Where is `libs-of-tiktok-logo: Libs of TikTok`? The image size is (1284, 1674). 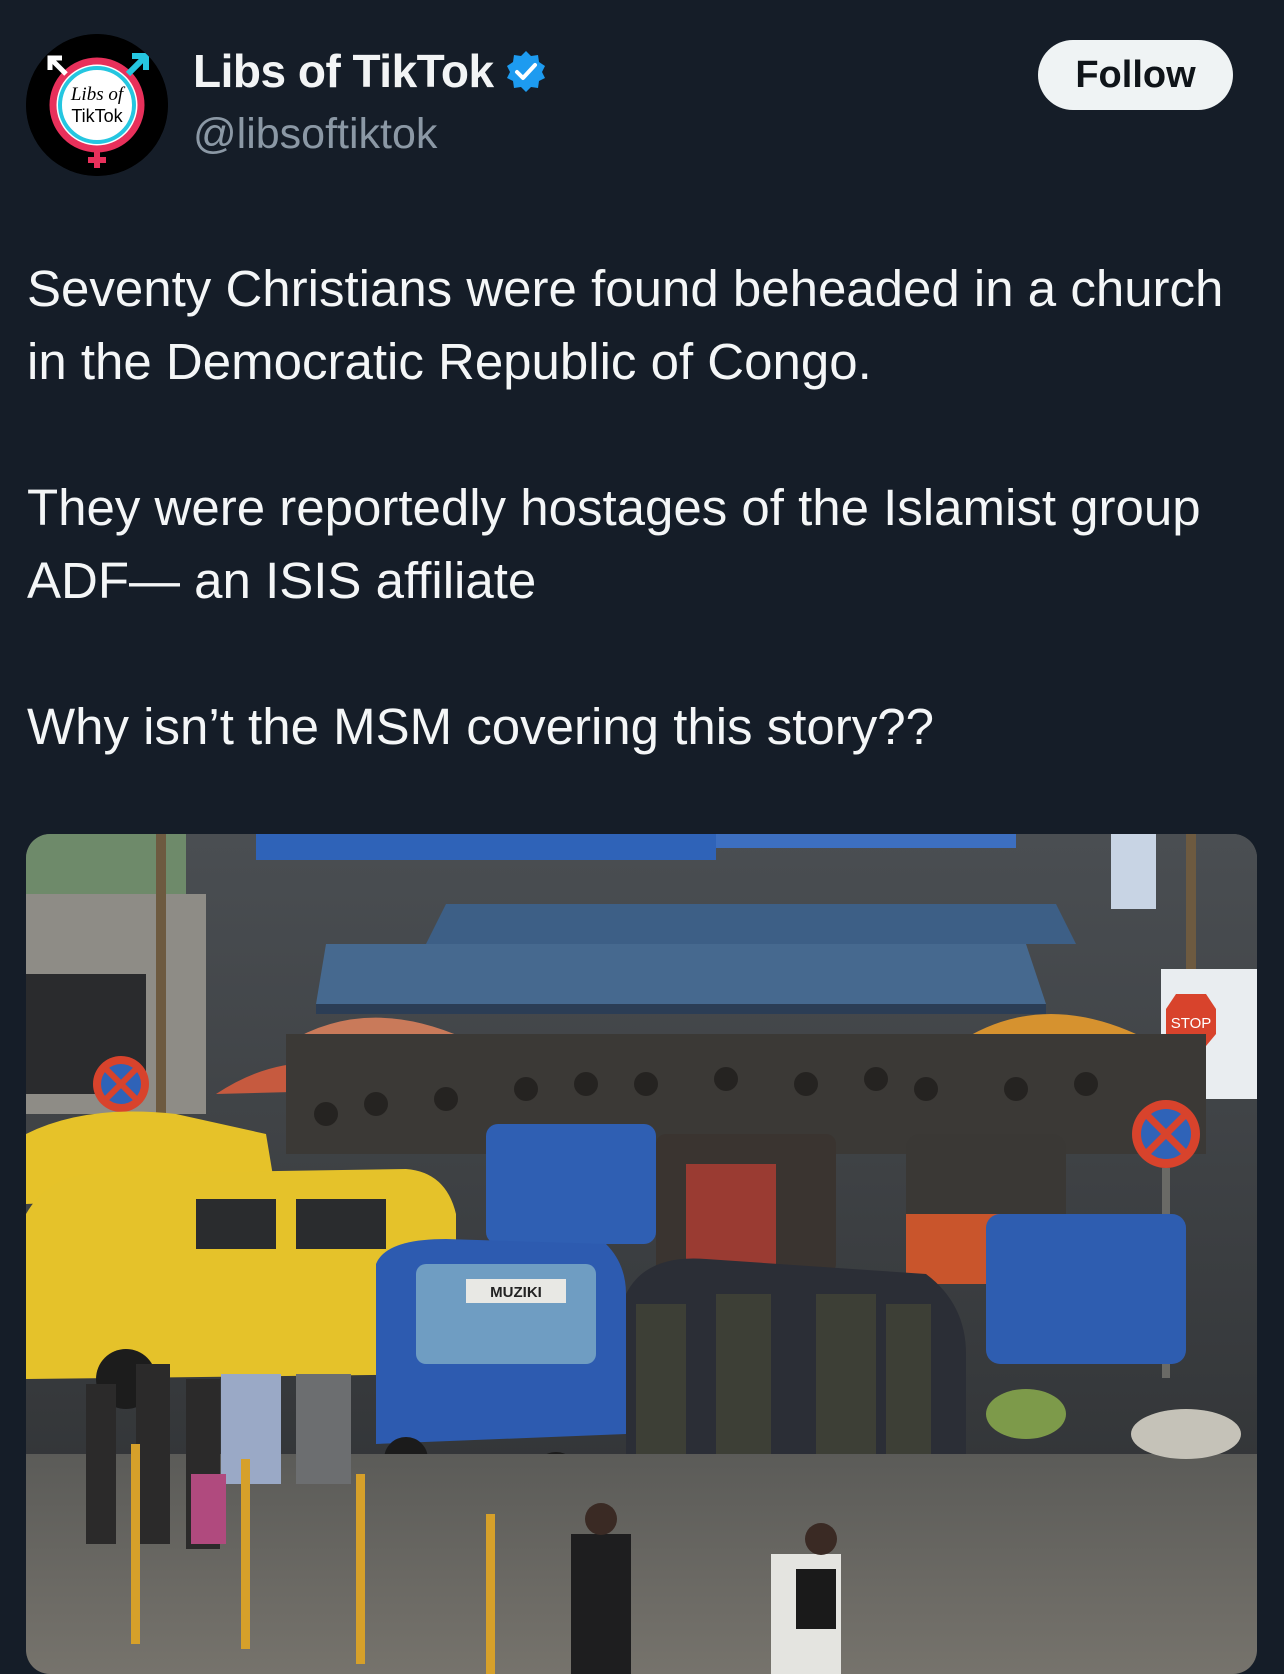
libs-of-tiktok-logo: Libs of TikTok is located at coordinates (97, 105).